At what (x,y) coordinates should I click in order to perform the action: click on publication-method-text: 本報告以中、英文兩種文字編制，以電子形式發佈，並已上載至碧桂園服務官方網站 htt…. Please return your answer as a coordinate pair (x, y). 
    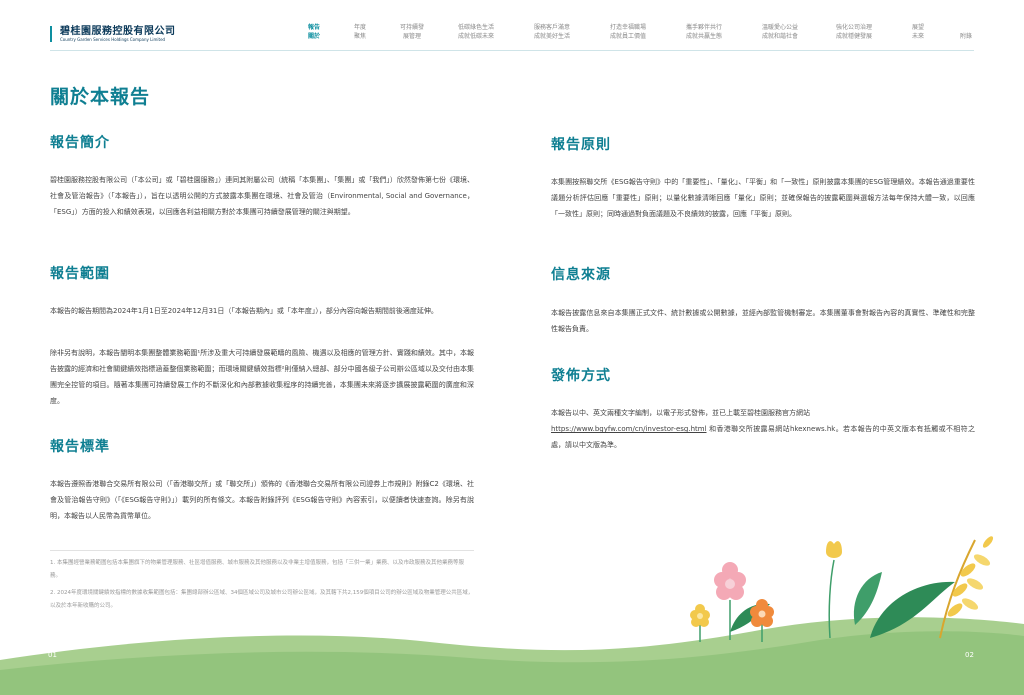
    Looking at the image, I should click on (763, 429).